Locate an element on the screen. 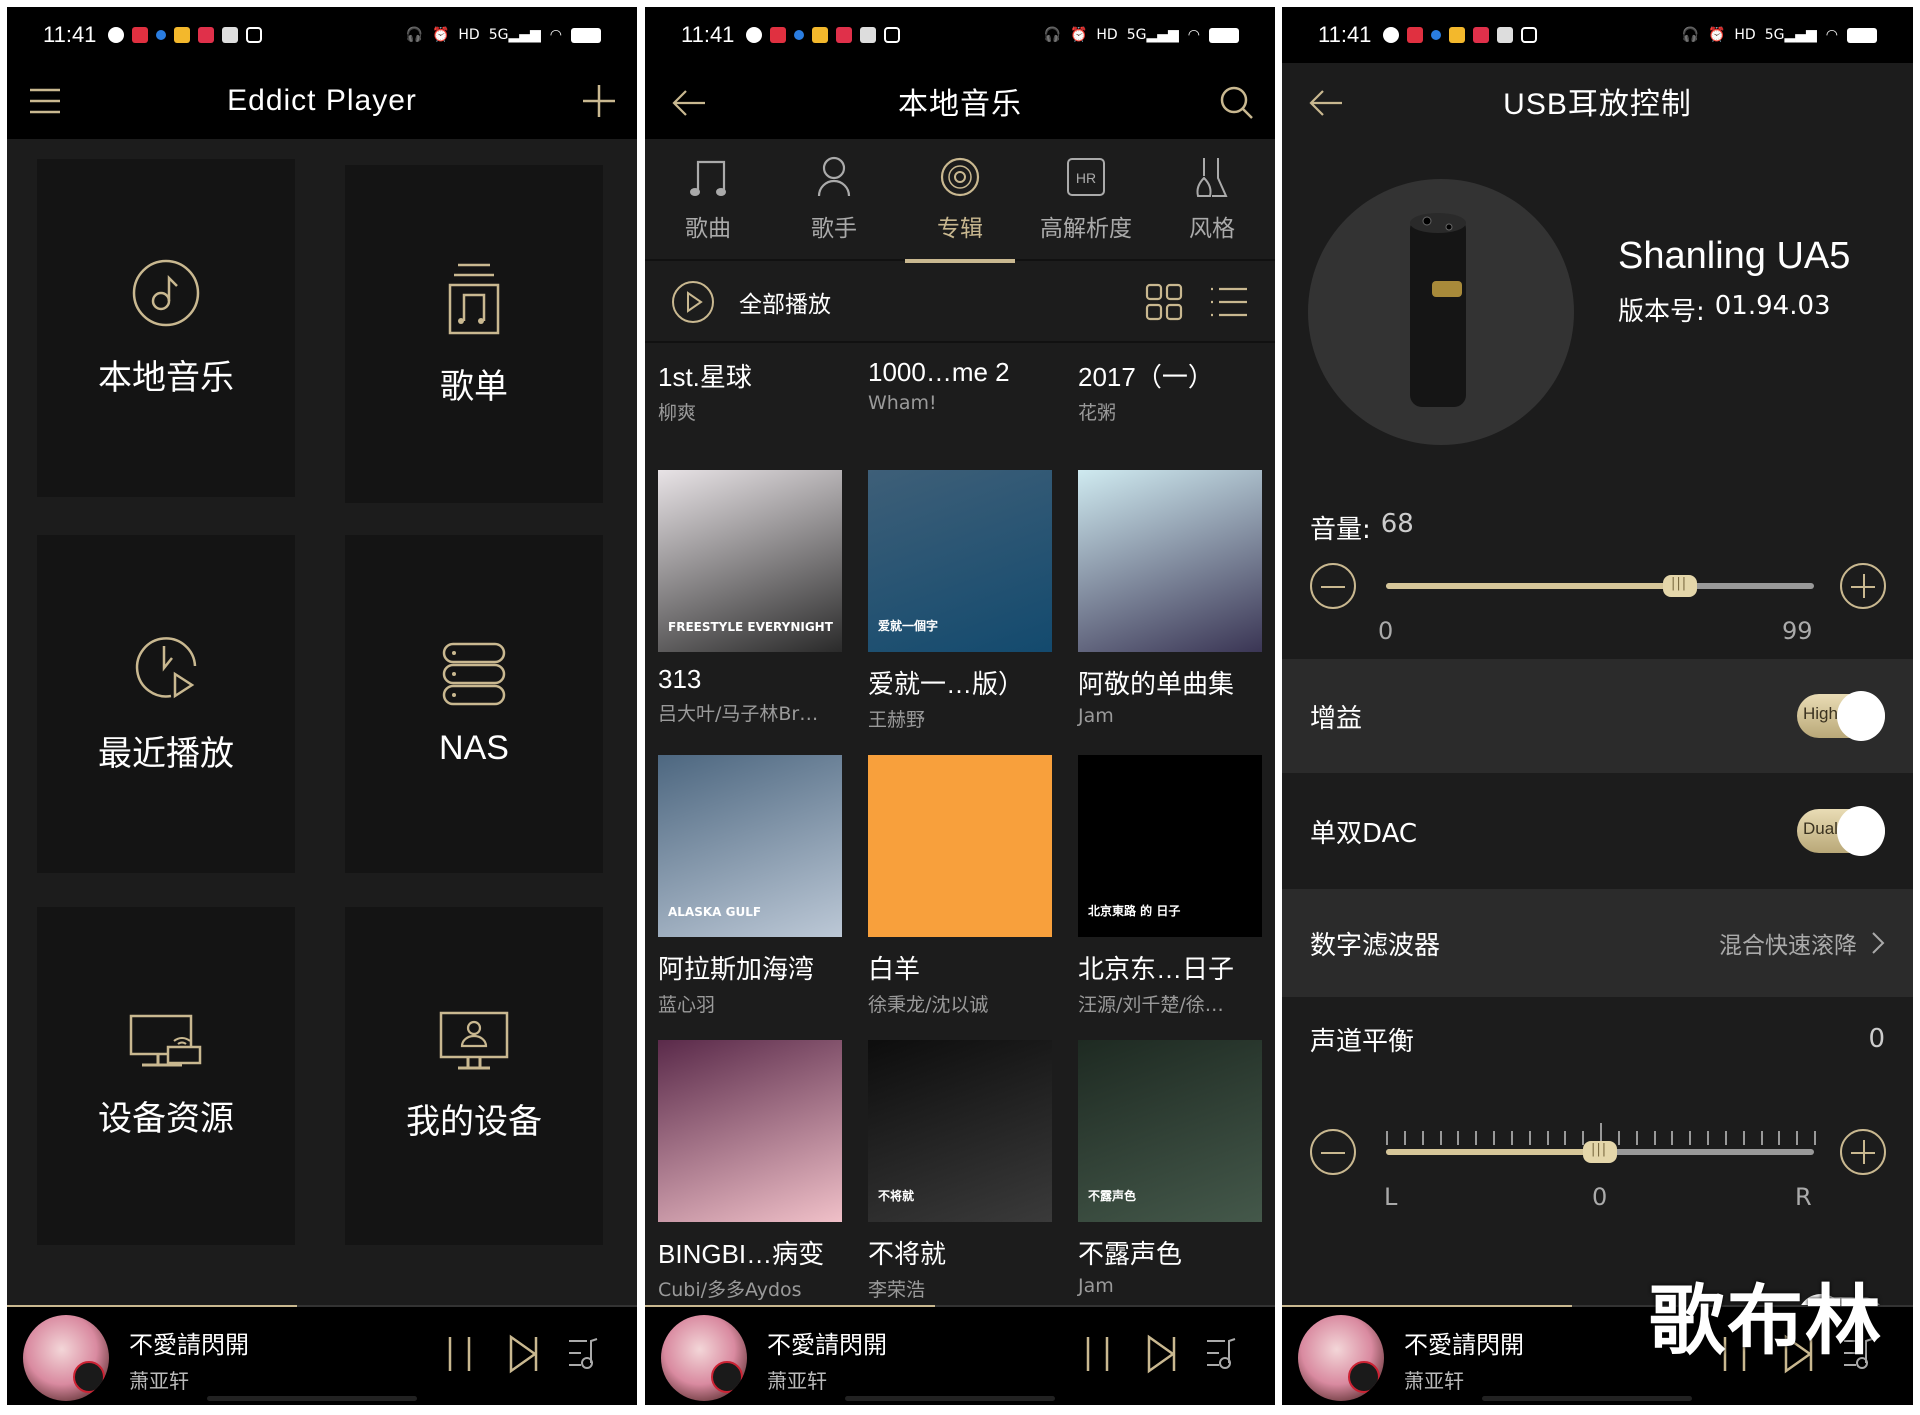 The image size is (1920, 1415). digital-filter-row: 数字滤波器 混合快速滚降 is located at coordinates (1597, 943).